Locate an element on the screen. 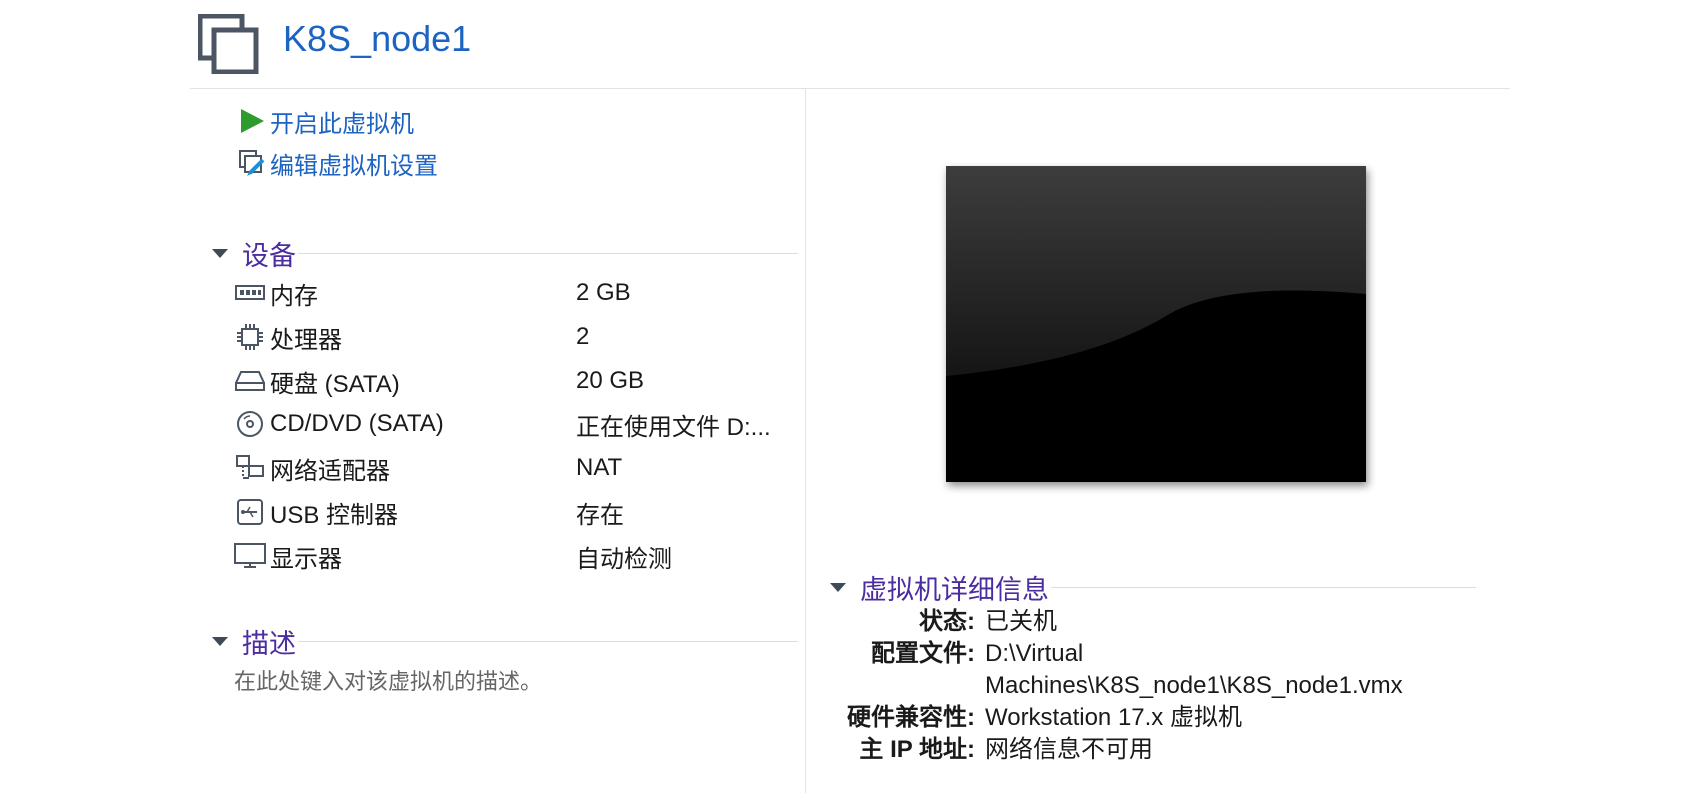  display-icon is located at coordinates (250, 556).